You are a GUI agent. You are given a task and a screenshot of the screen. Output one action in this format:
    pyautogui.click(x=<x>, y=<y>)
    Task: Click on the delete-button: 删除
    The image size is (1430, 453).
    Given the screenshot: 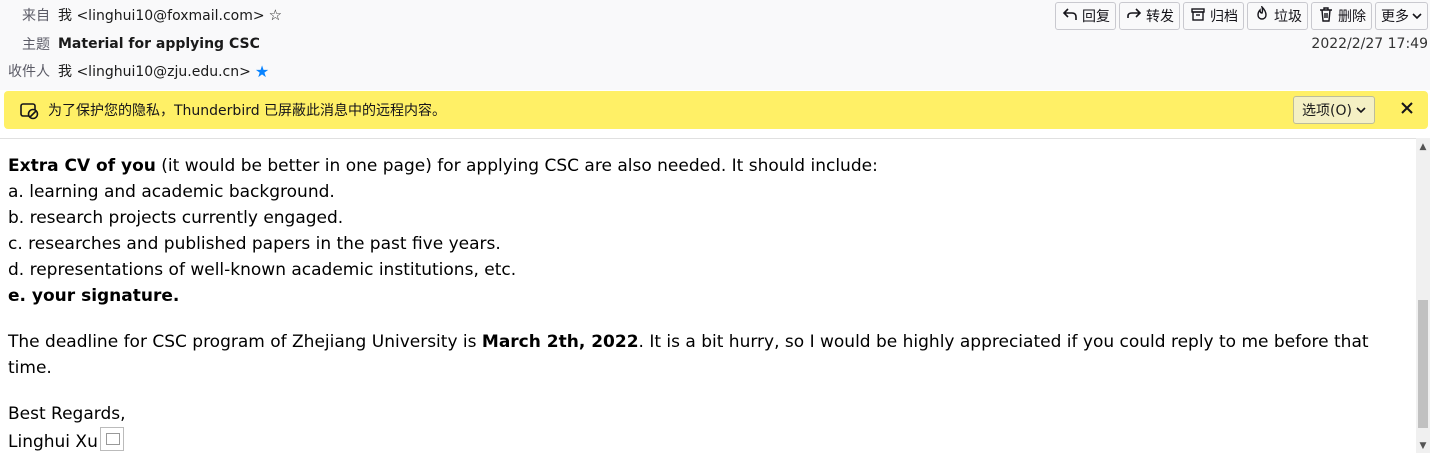 What is the action you would take?
    pyautogui.click(x=1341, y=16)
    